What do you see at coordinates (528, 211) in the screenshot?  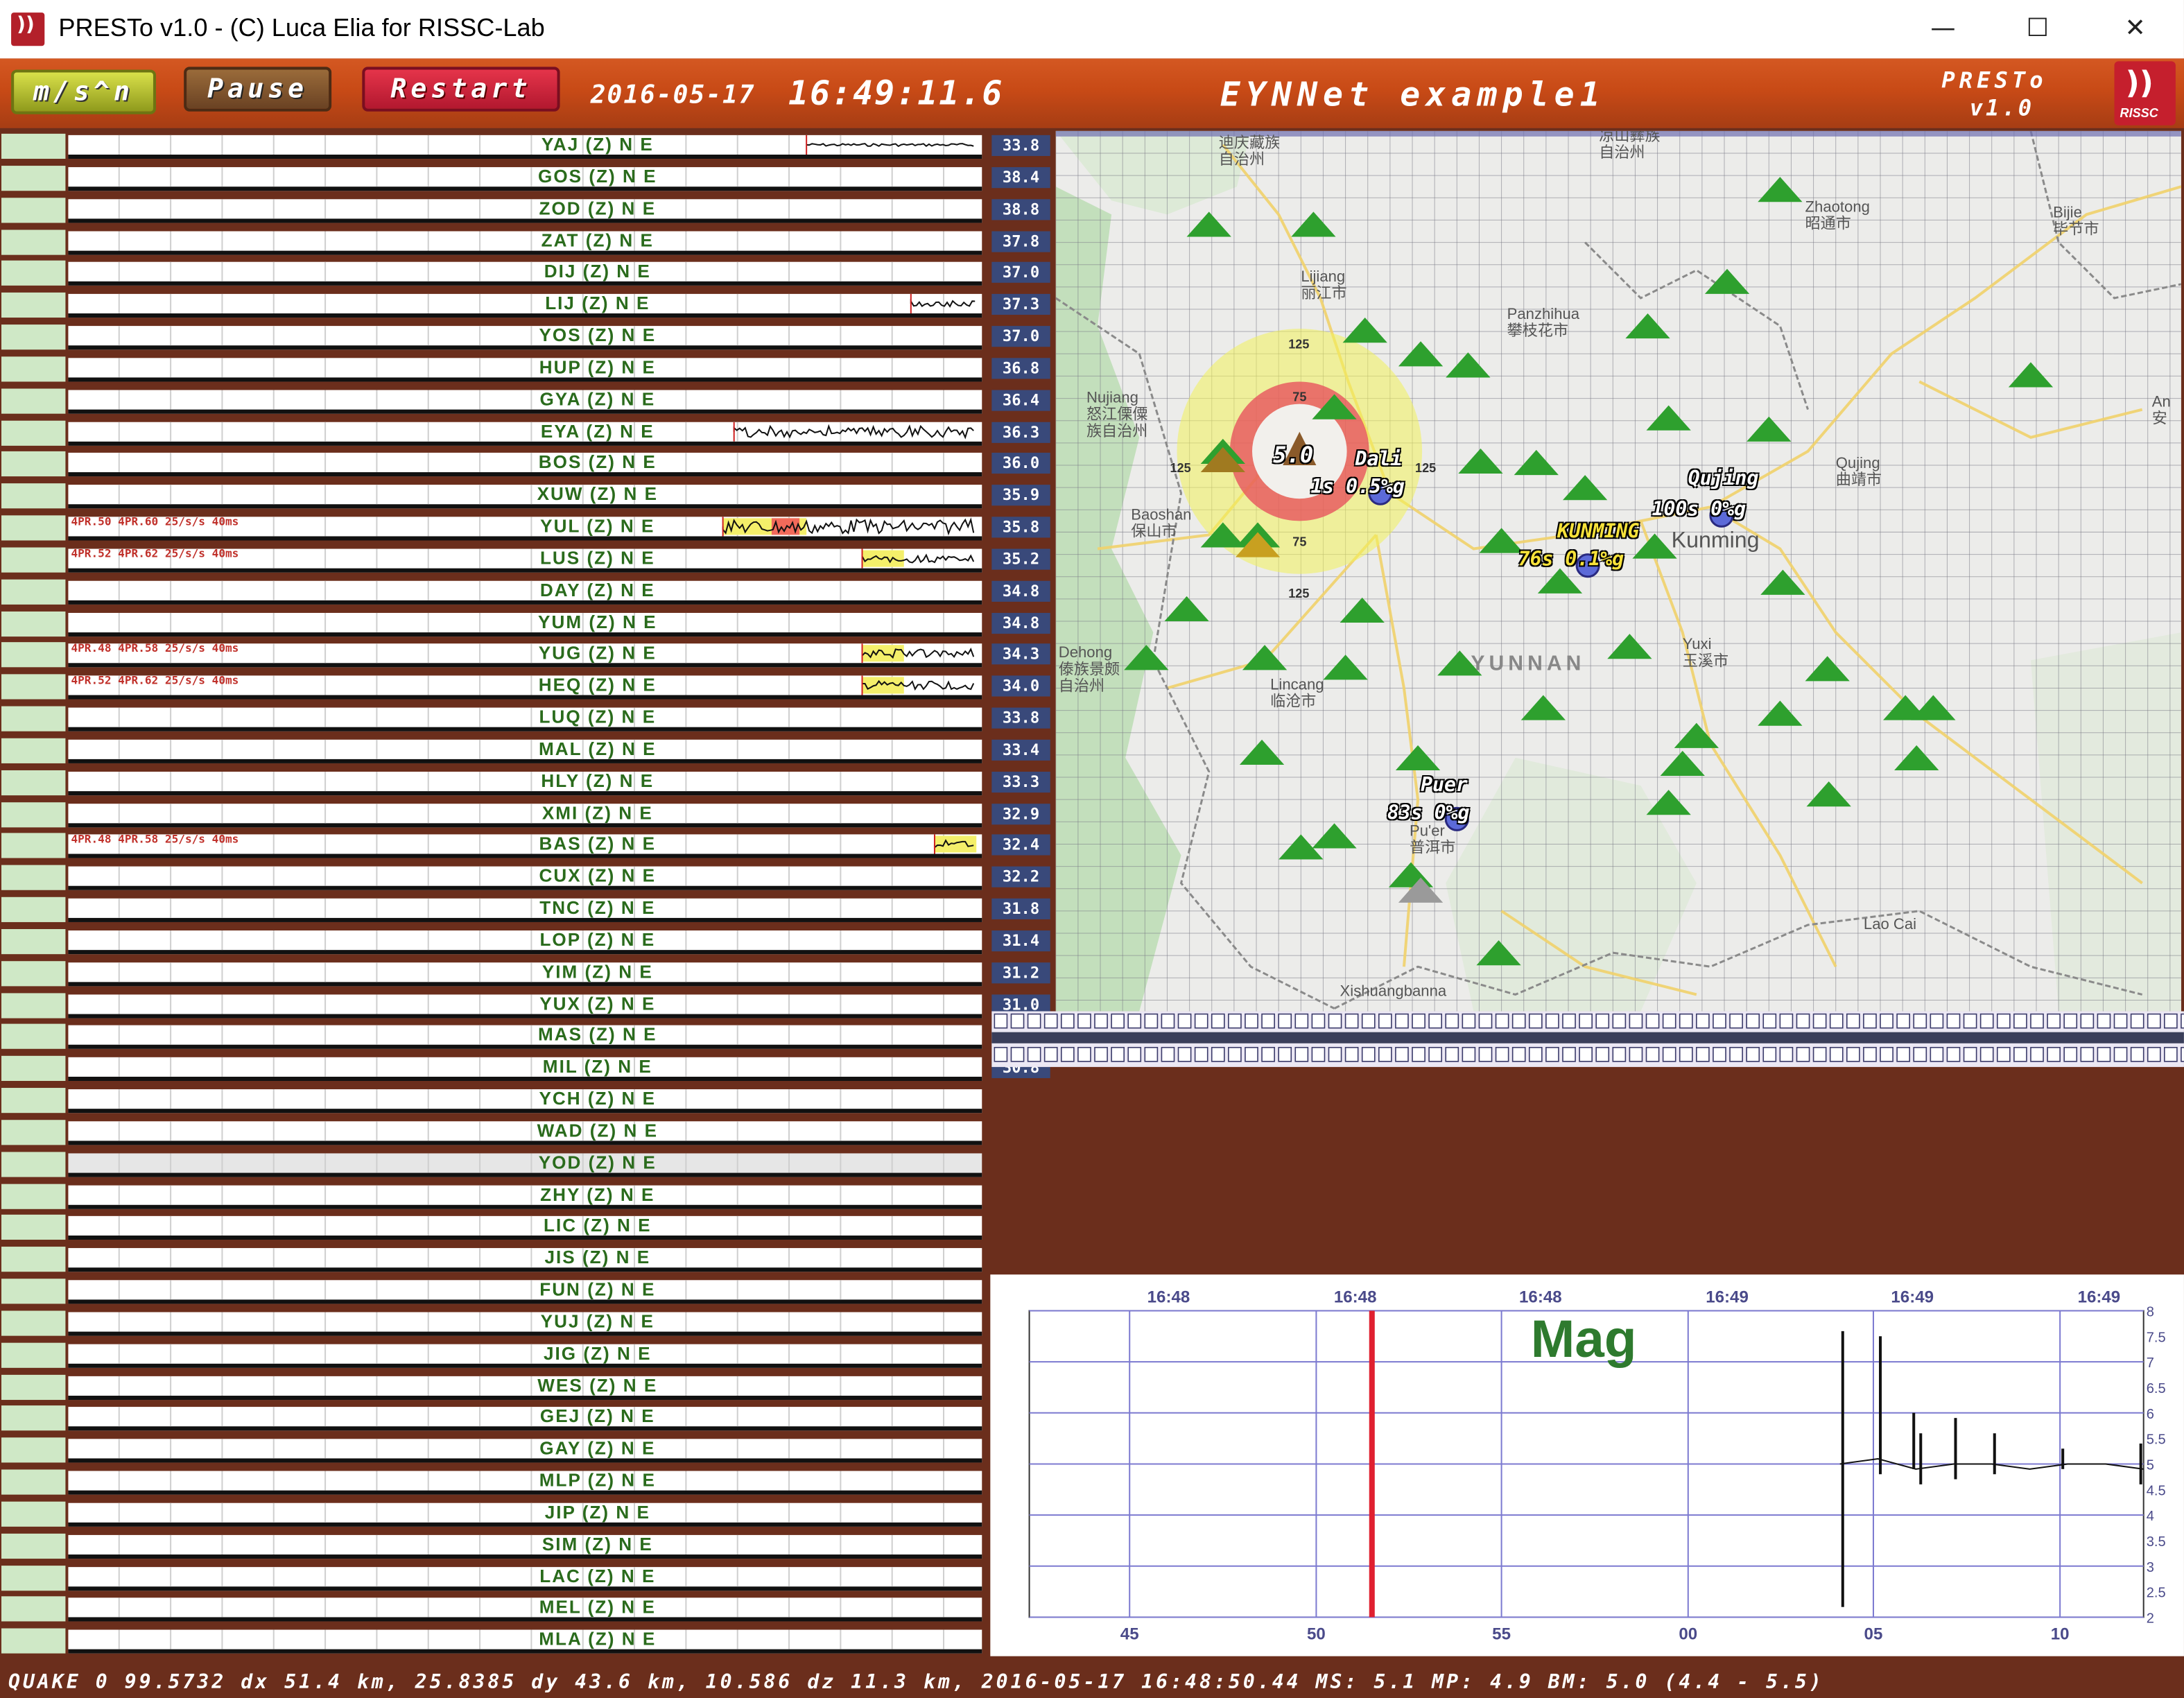 I see `station-row: ZOD (Z) N E 38.8` at bounding box center [528, 211].